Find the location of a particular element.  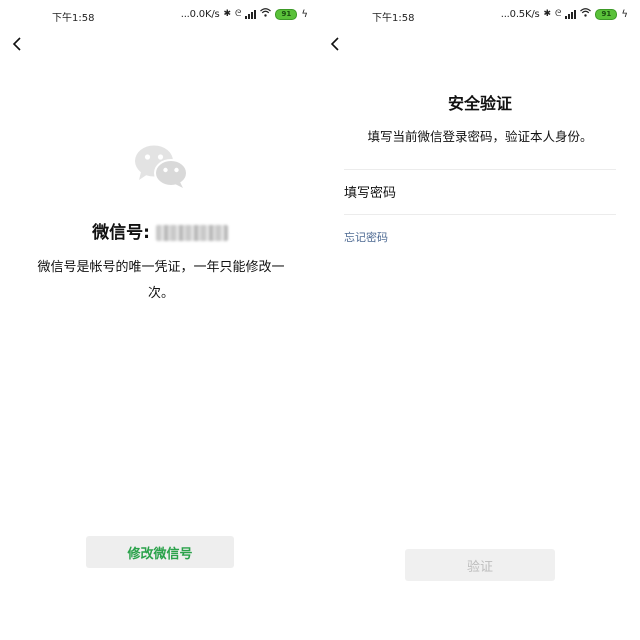

page-subtitle: 填写当前微信登录密码，验证本人身份。 is located at coordinates (480, 136).